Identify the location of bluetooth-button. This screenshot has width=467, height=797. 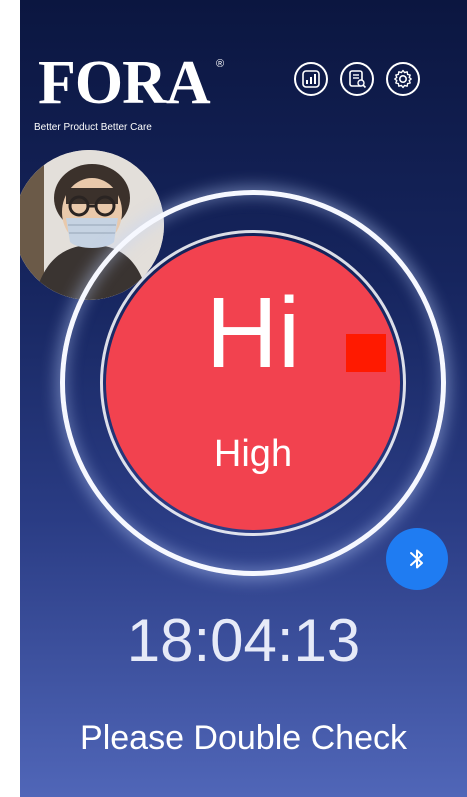
(417, 559).